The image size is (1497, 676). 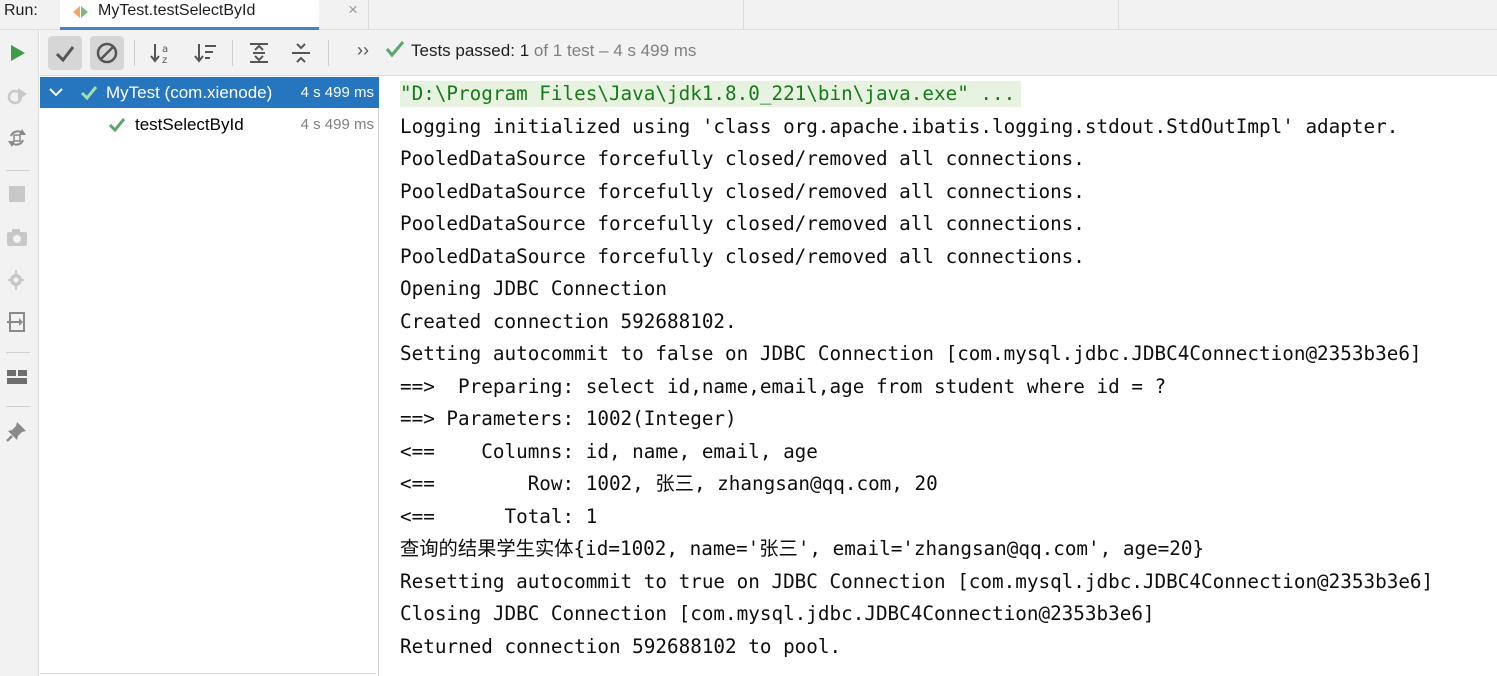 I want to click on sort-alpha-icon: a z, so click(x=159, y=54).